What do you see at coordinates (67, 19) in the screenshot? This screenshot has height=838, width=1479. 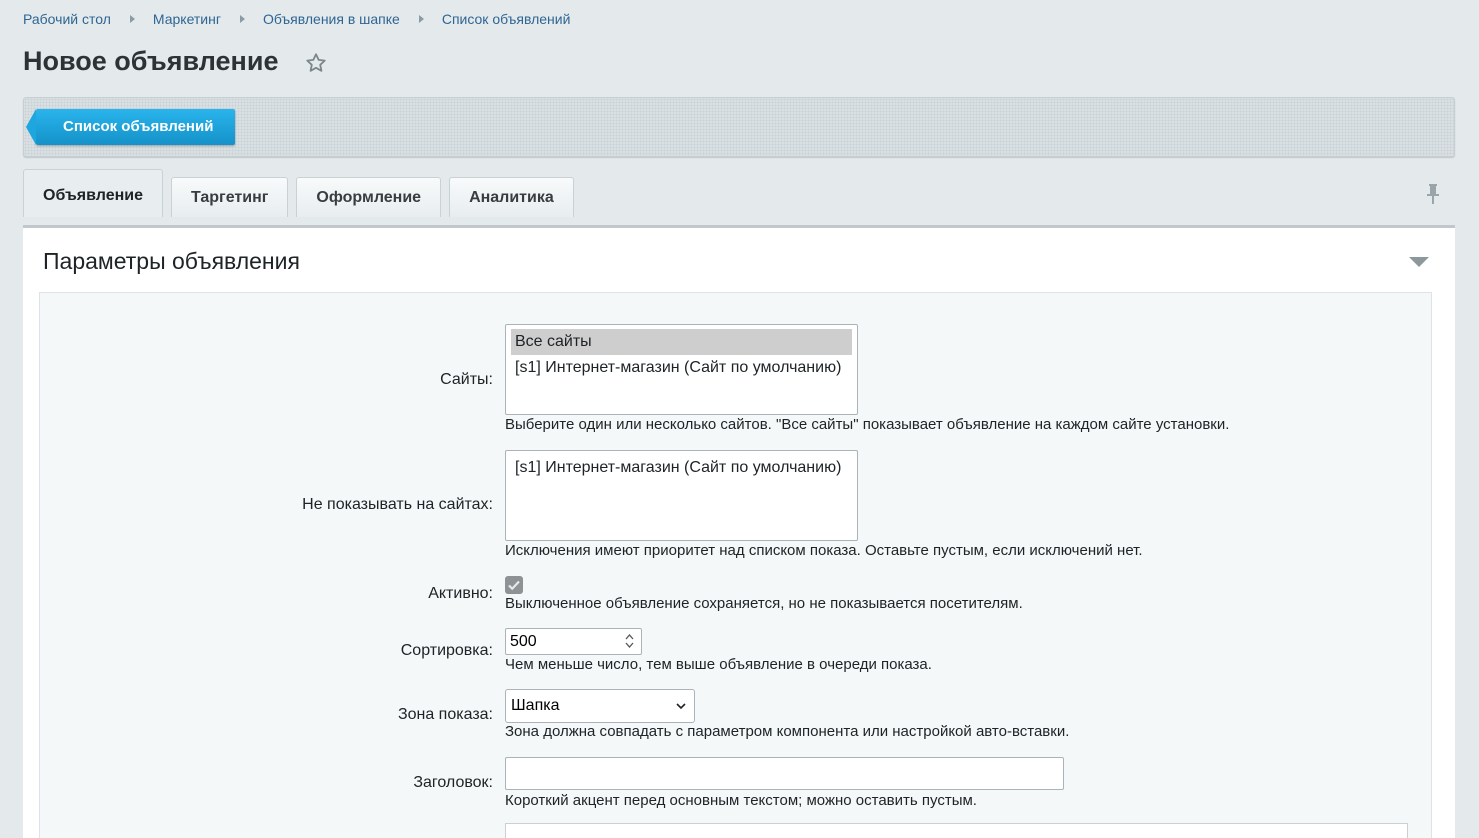 I see `breadcrumb-item-desktop: Рабочий стол` at bounding box center [67, 19].